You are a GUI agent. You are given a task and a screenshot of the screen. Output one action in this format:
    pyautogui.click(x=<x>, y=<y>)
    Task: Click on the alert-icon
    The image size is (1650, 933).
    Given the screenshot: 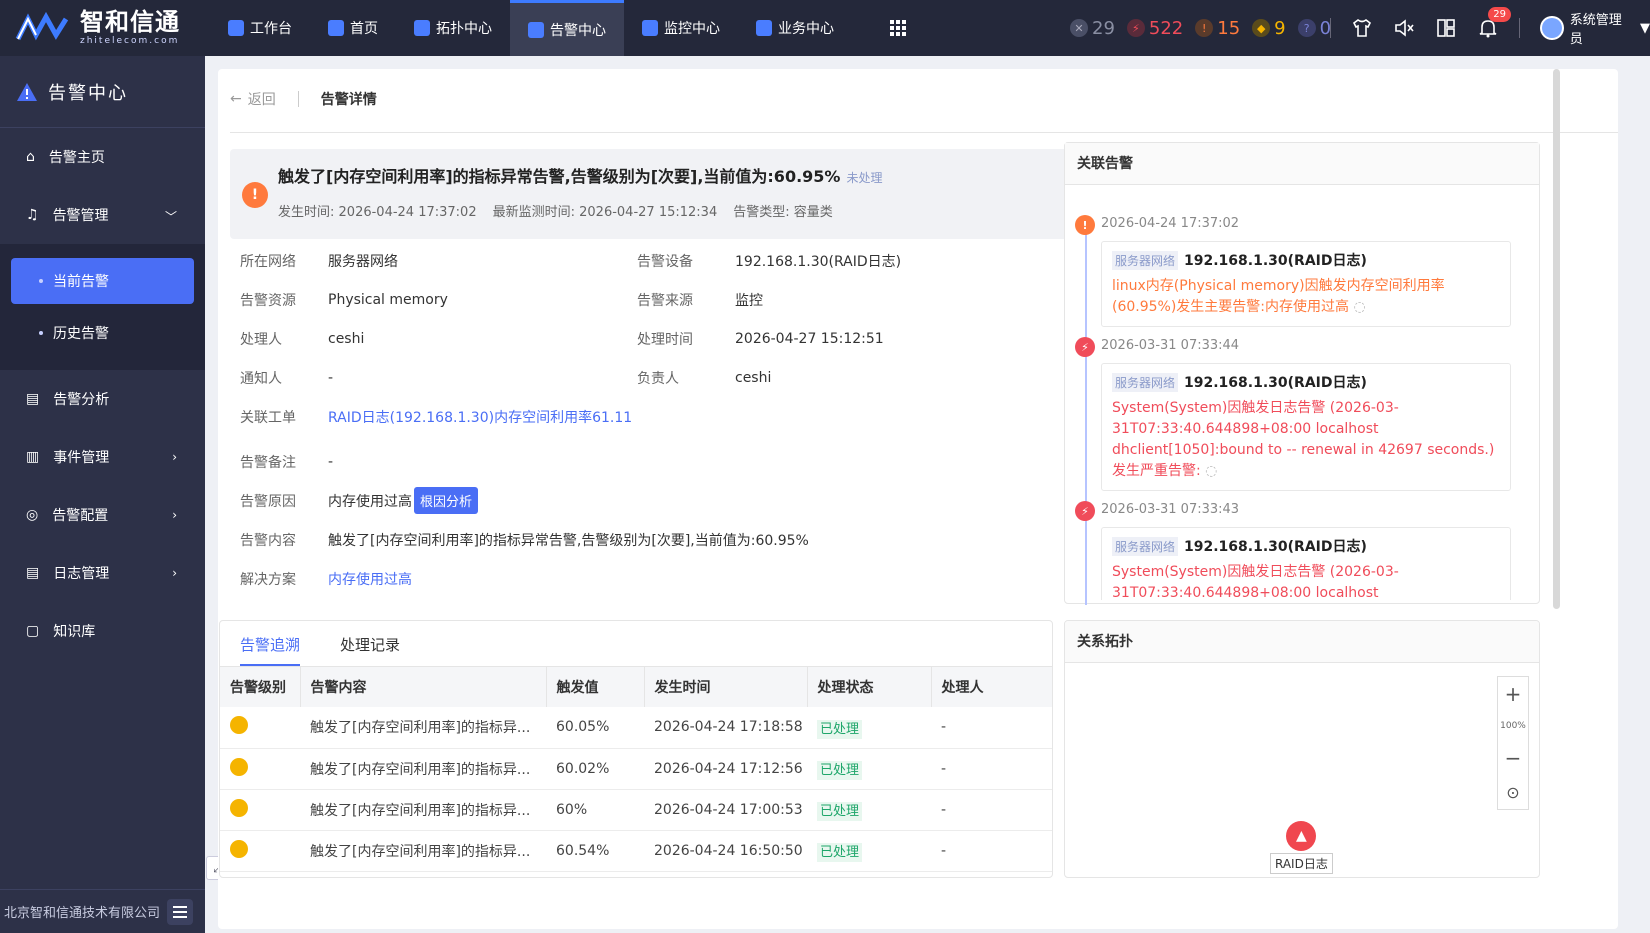 What is the action you would take?
    pyautogui.click(x=536, y=29)
    